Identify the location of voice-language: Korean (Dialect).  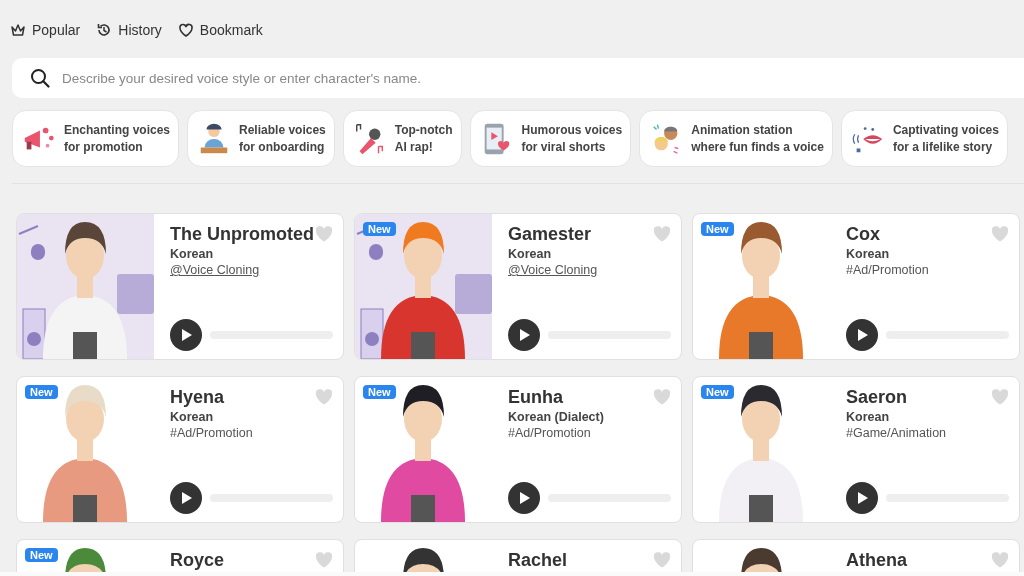
(556, 417).